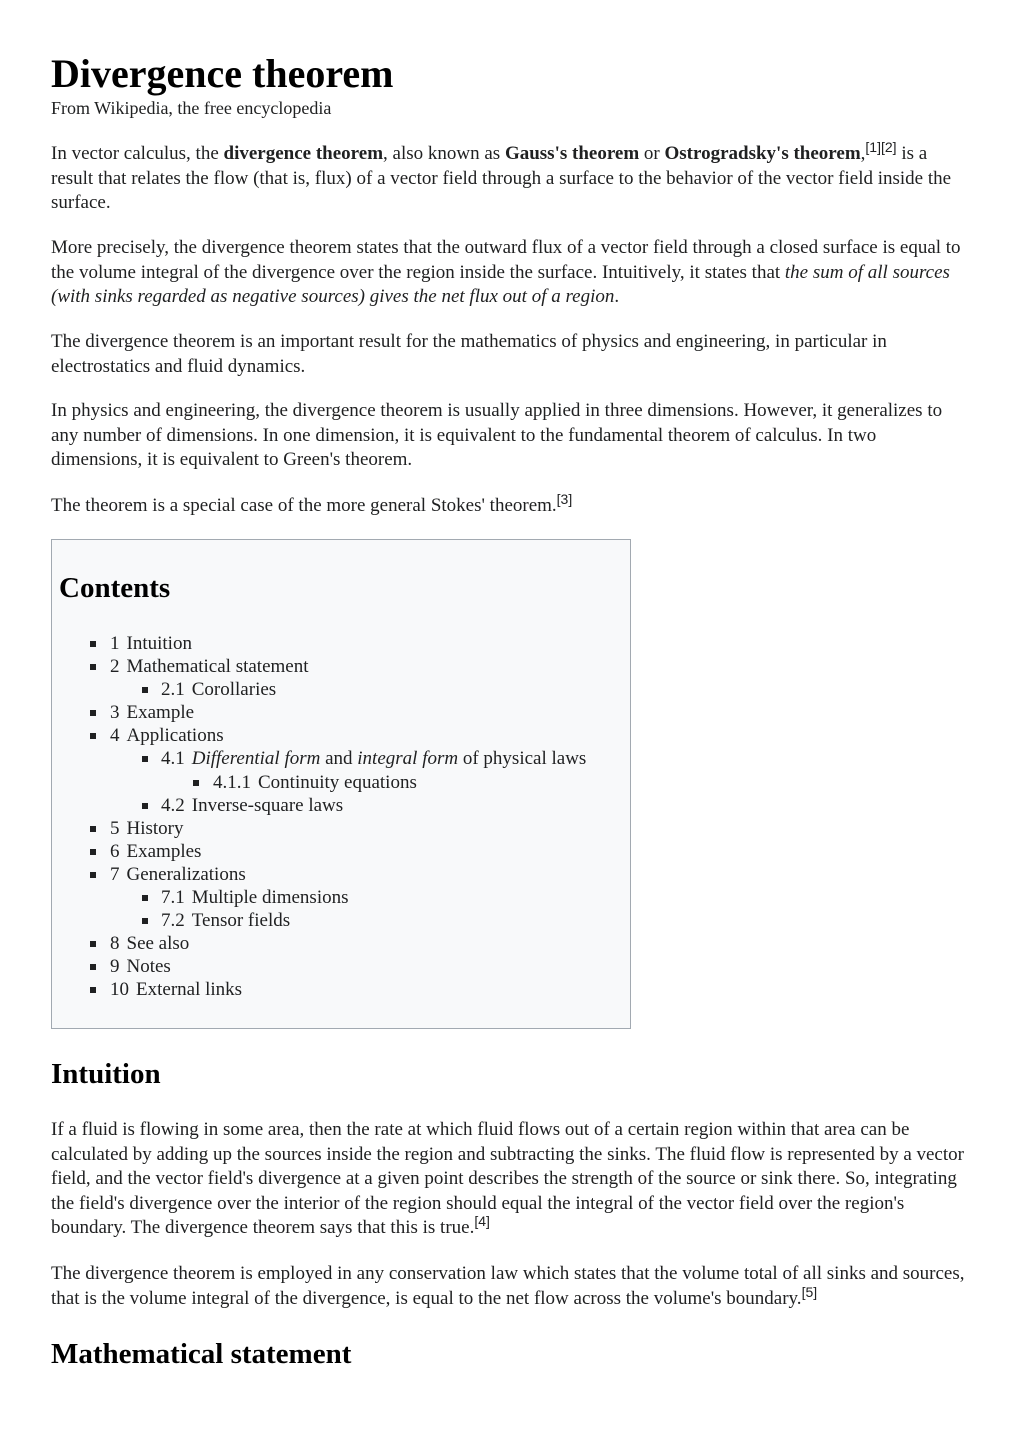 This screenshot has height=1443, width=1020. Describe the element at coordinates (565, 499) in the screenshot. I see `citation-link: [3]` at that location.